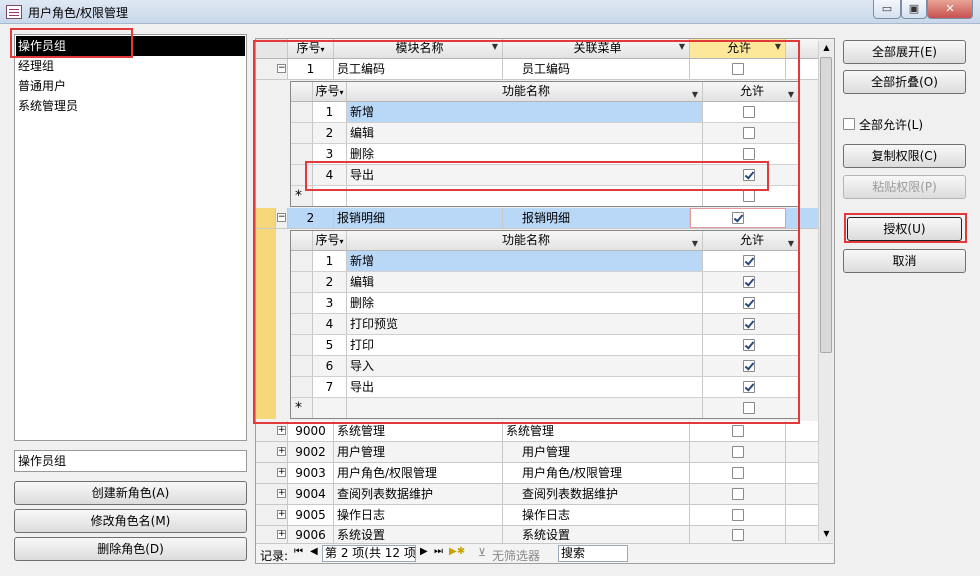 The image size is (980, 576). What do you see at coordinates (78, 13) in the screenshot?
I see `window-title: 用户角色/权限管理` at bounding box center [78, 13].